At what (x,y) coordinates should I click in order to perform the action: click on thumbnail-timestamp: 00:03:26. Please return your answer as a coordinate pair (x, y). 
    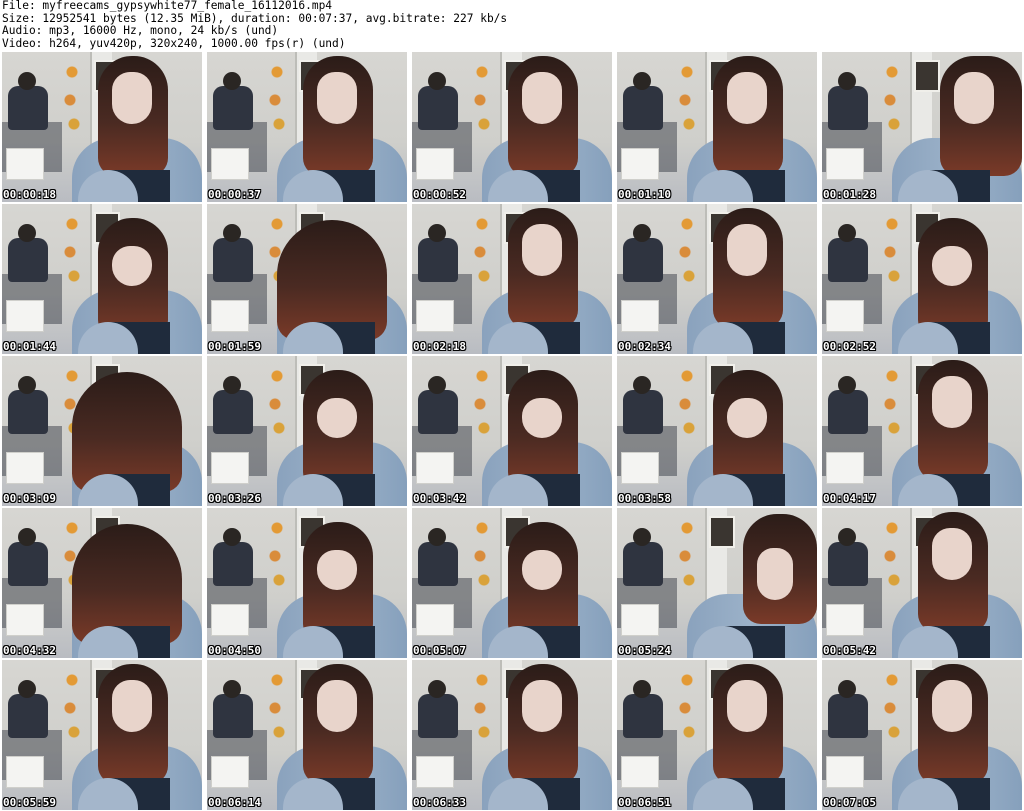
    Looking at the image, I should click on (234, 498).